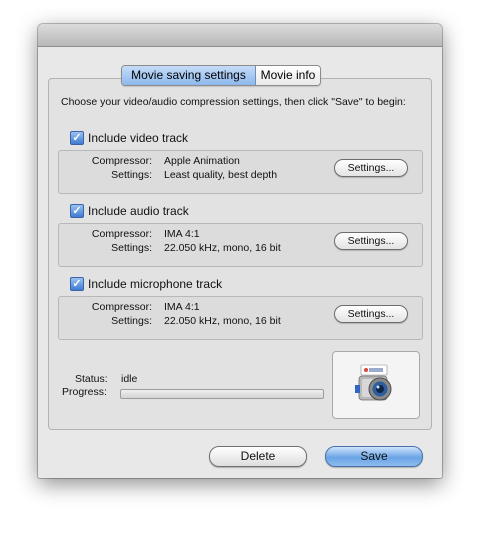  Describe the element at coordinates (121, 307) in the screenshot. I see `microphone-compressor-label: Compressor:` at that location.